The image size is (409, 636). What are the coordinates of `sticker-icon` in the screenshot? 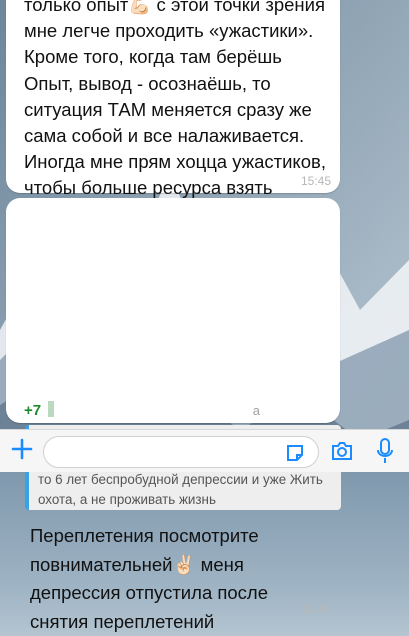 It's located at (295, 453).